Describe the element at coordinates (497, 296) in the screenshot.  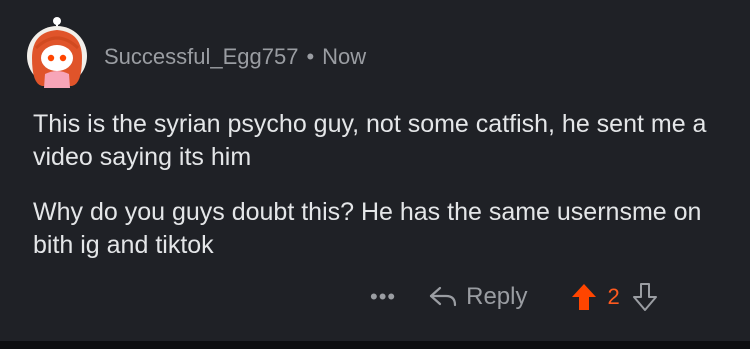
I see `reply-label: Reply` at that location.